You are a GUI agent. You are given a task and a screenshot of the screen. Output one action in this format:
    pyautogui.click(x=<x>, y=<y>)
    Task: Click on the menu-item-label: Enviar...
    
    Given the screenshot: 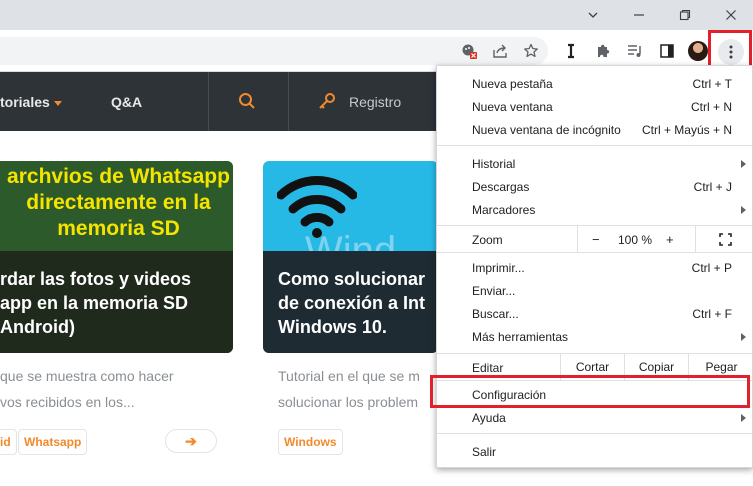 What is the action you would take?
    pyautogui.click(x=494, y=291)
    